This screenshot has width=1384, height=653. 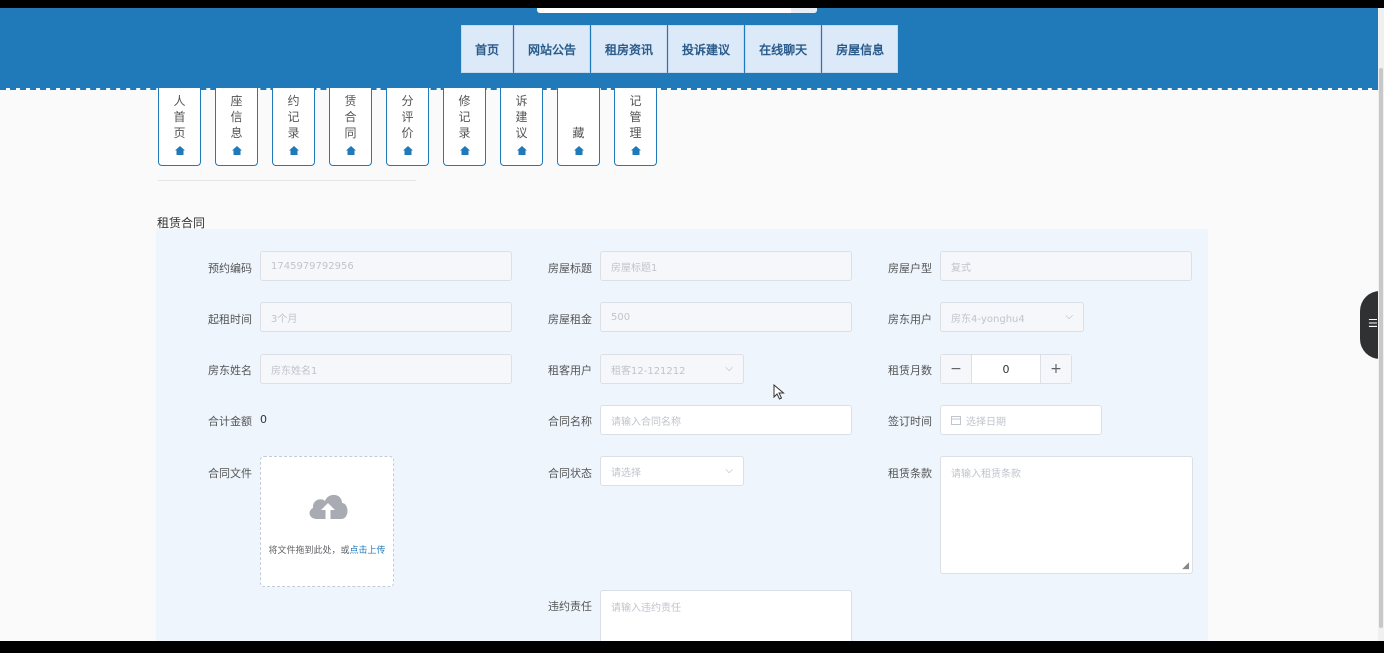 I want to click on landlord-user-label: 房东用户, so click(x=910, y=319).